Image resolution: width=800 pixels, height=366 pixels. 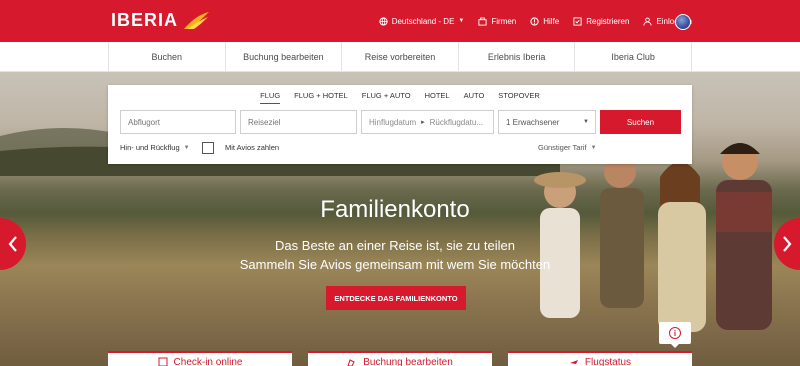 What do you see at coordinates (504, 21) in the screenshot?
I see `business-label: Firmen` at bounding box center [504, 21].